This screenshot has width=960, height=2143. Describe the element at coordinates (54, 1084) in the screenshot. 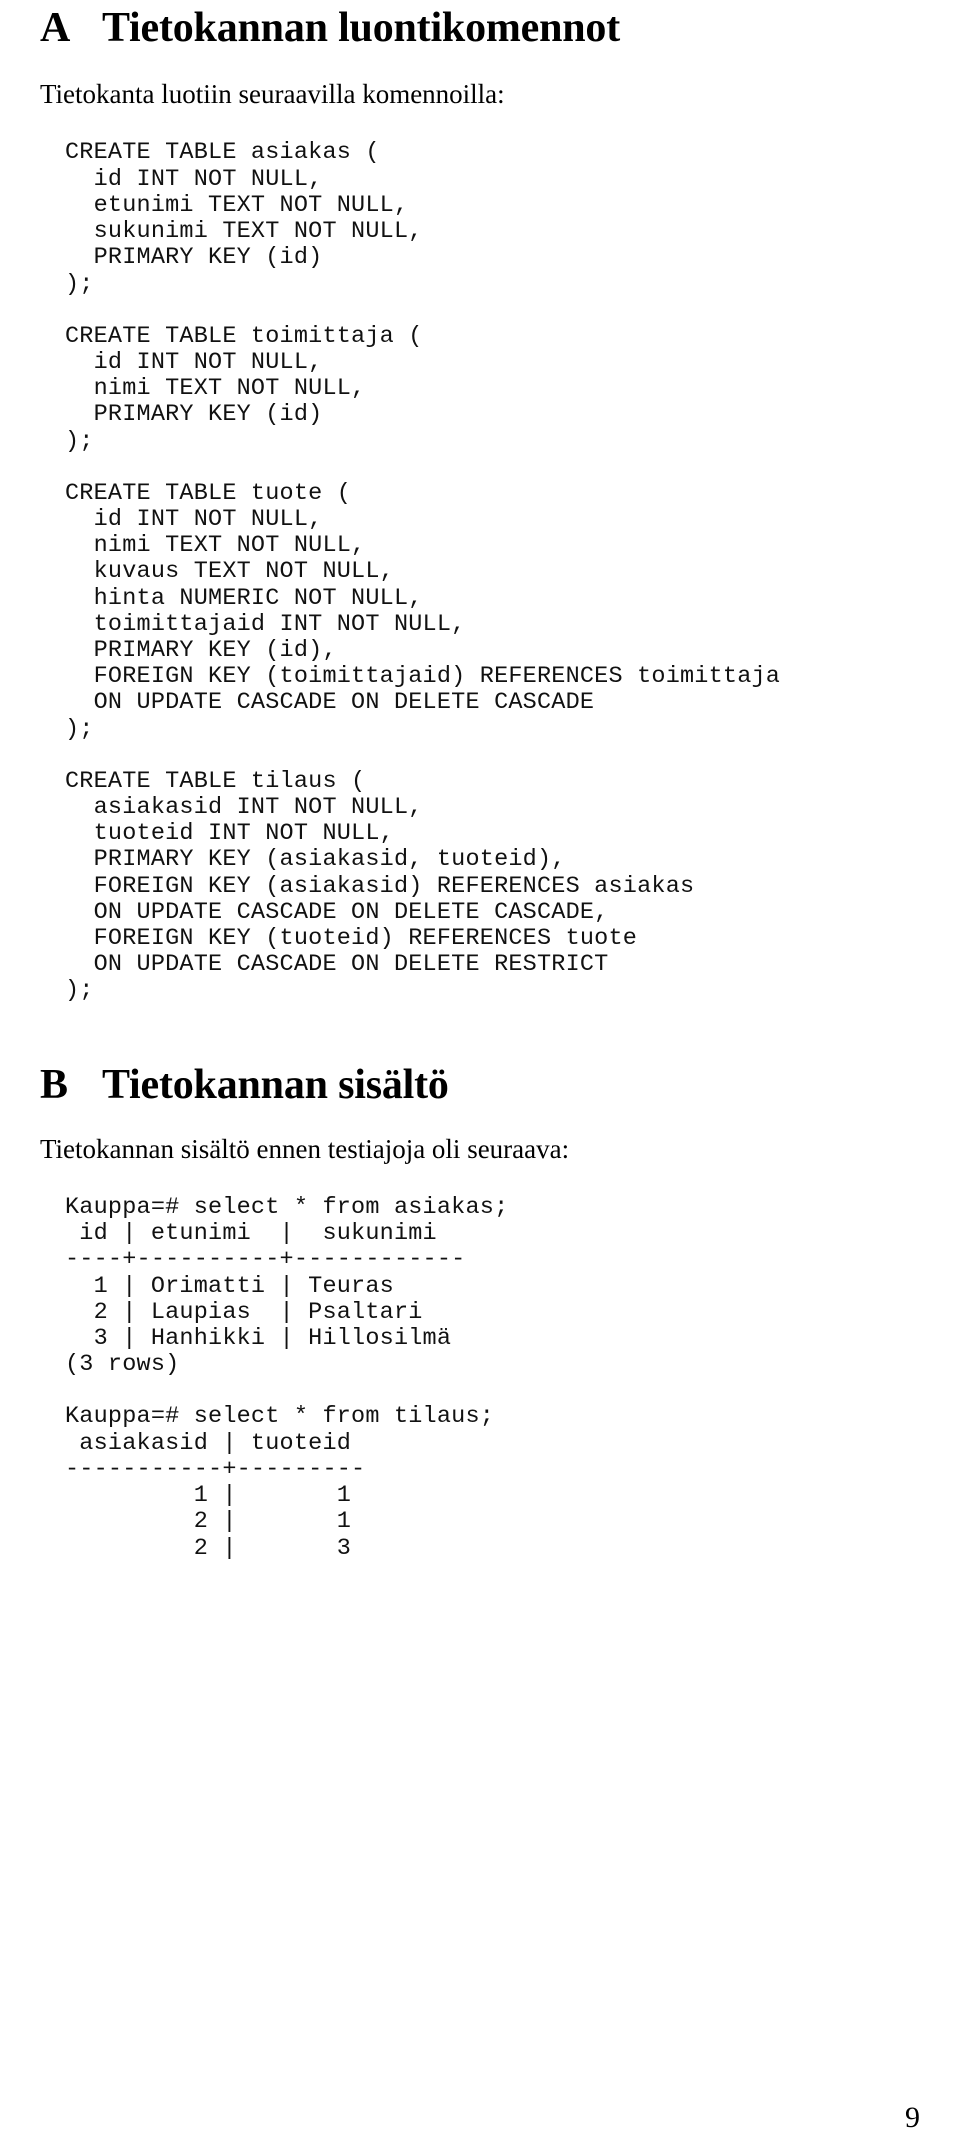

I see `section-b-letter: B` at that location.